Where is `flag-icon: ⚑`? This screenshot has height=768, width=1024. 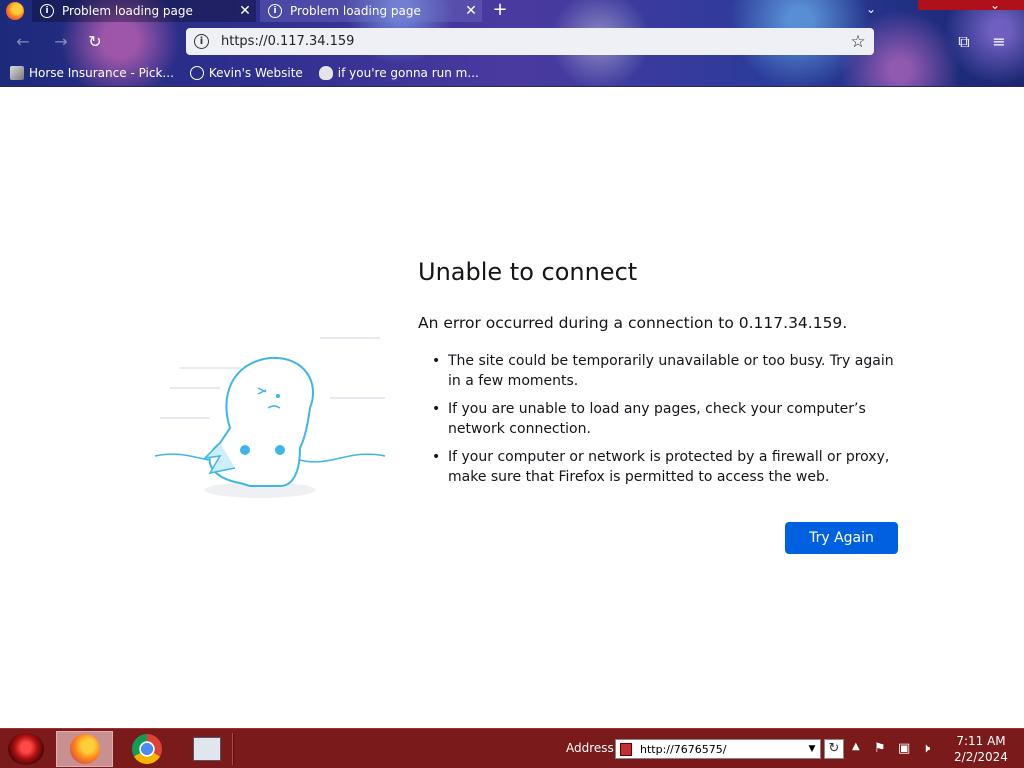 flag-icon: ⚑ is located at coordinates (880, 748).